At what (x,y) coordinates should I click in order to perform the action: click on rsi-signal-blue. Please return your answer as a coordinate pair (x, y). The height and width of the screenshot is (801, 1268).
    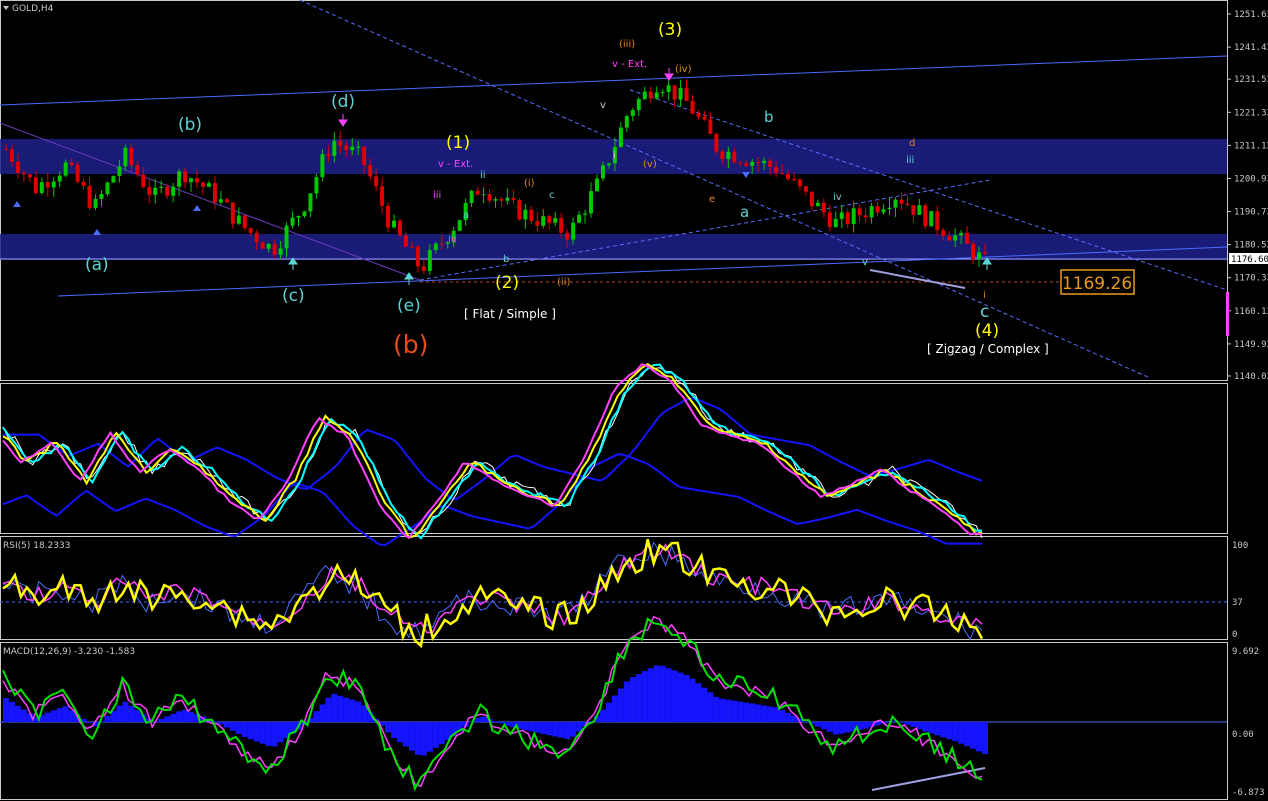
    Looking at the image, I should click on (492, 591).